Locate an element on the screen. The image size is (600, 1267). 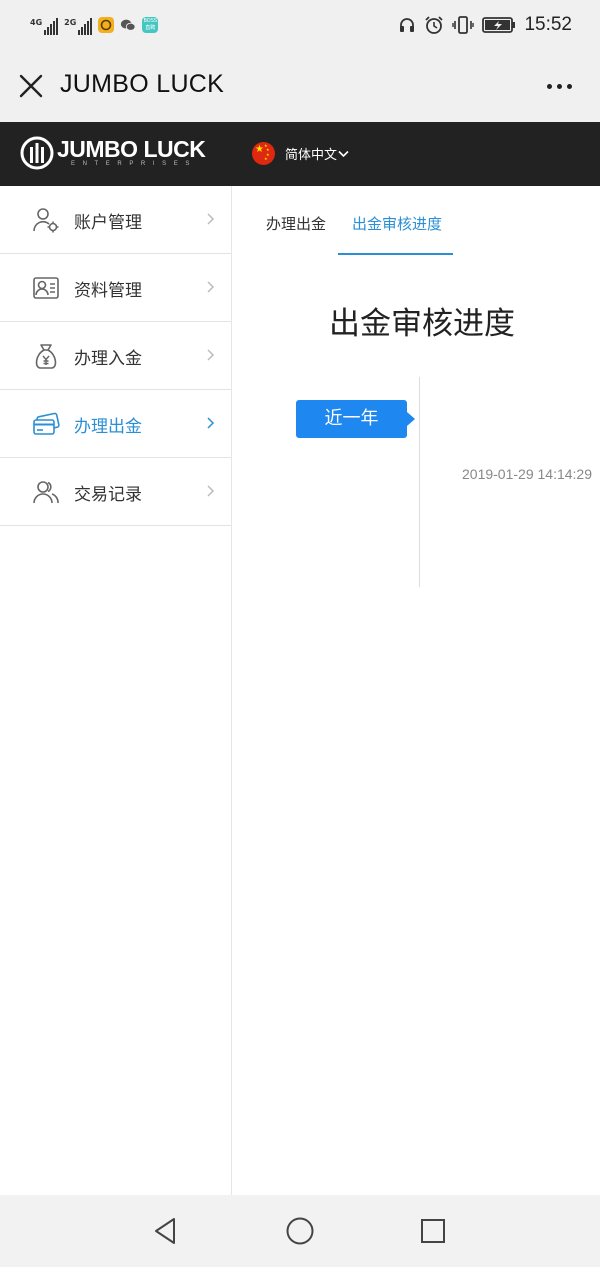
money-bag-icon is located at coordinates (46, 356).